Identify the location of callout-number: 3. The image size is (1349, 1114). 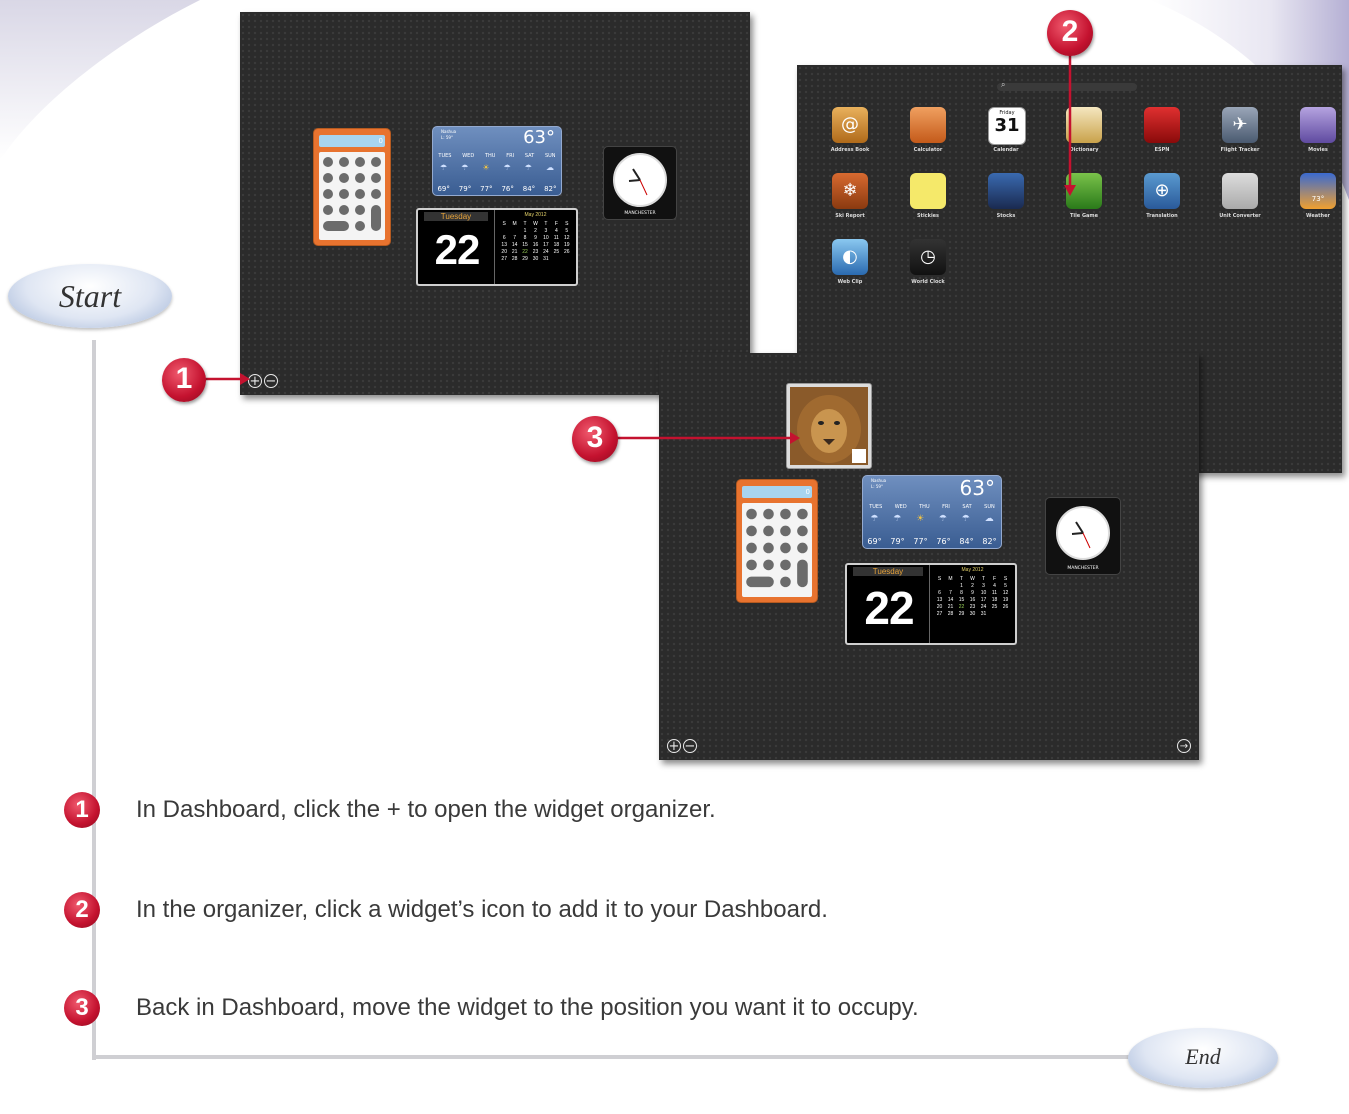
(595, 437).